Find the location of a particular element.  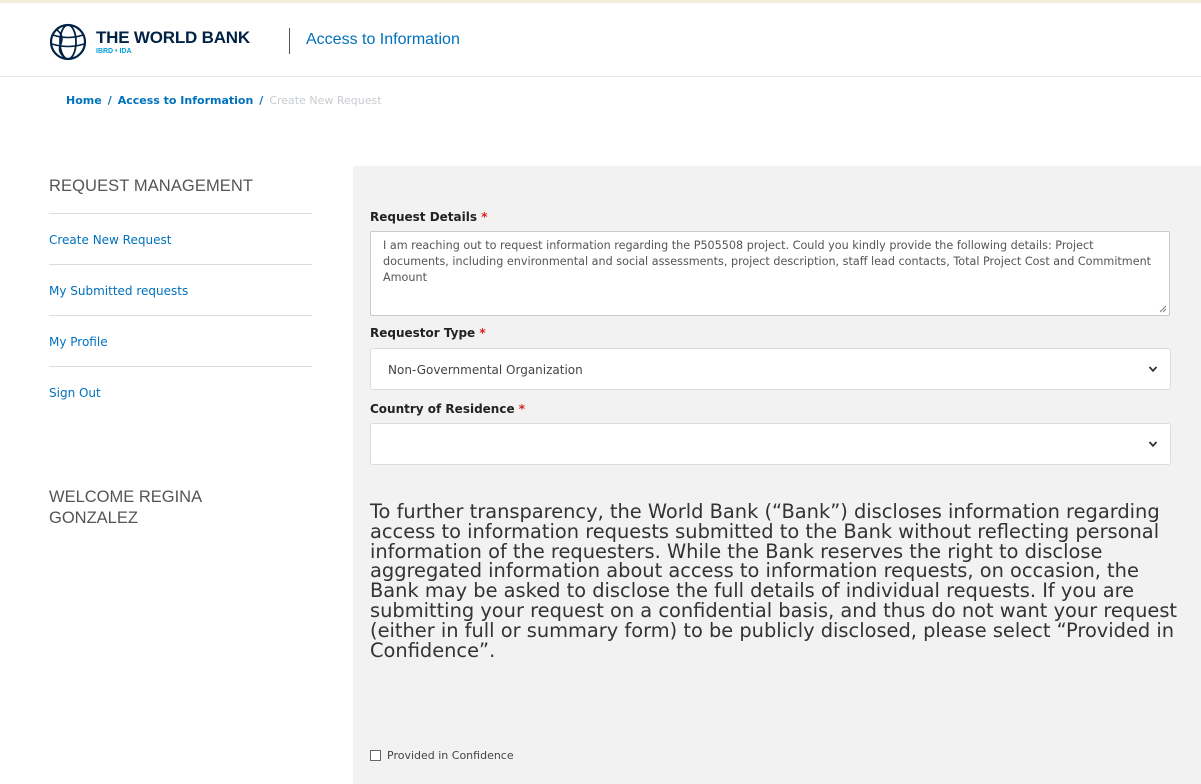

provided-in-confidence-option: Provided in Confidence is located at coordinates (442, 755).